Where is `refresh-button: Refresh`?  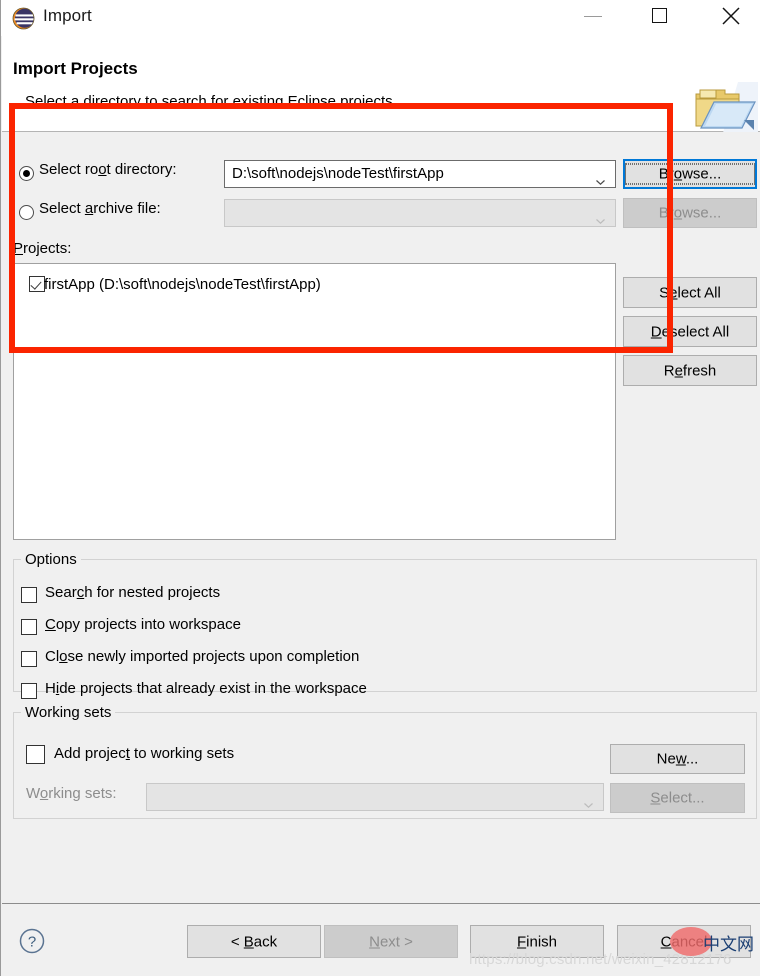 refresh-button: Refresh is located at coordinates (690, 370).